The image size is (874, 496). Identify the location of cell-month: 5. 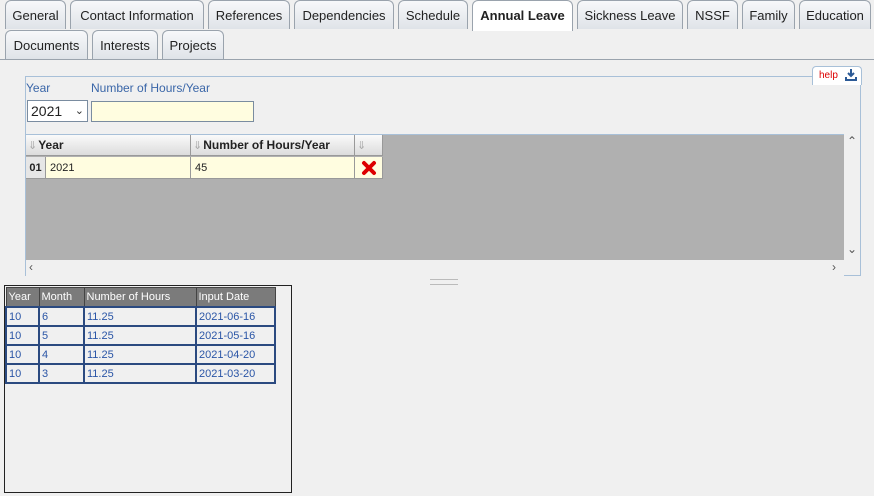
(61, 335).